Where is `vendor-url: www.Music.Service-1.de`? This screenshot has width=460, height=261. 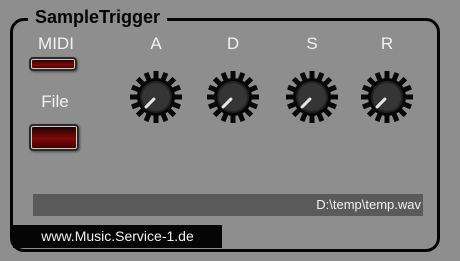 vendor-url: www.Music.Service-1.de is located at coordinates (117, 236).